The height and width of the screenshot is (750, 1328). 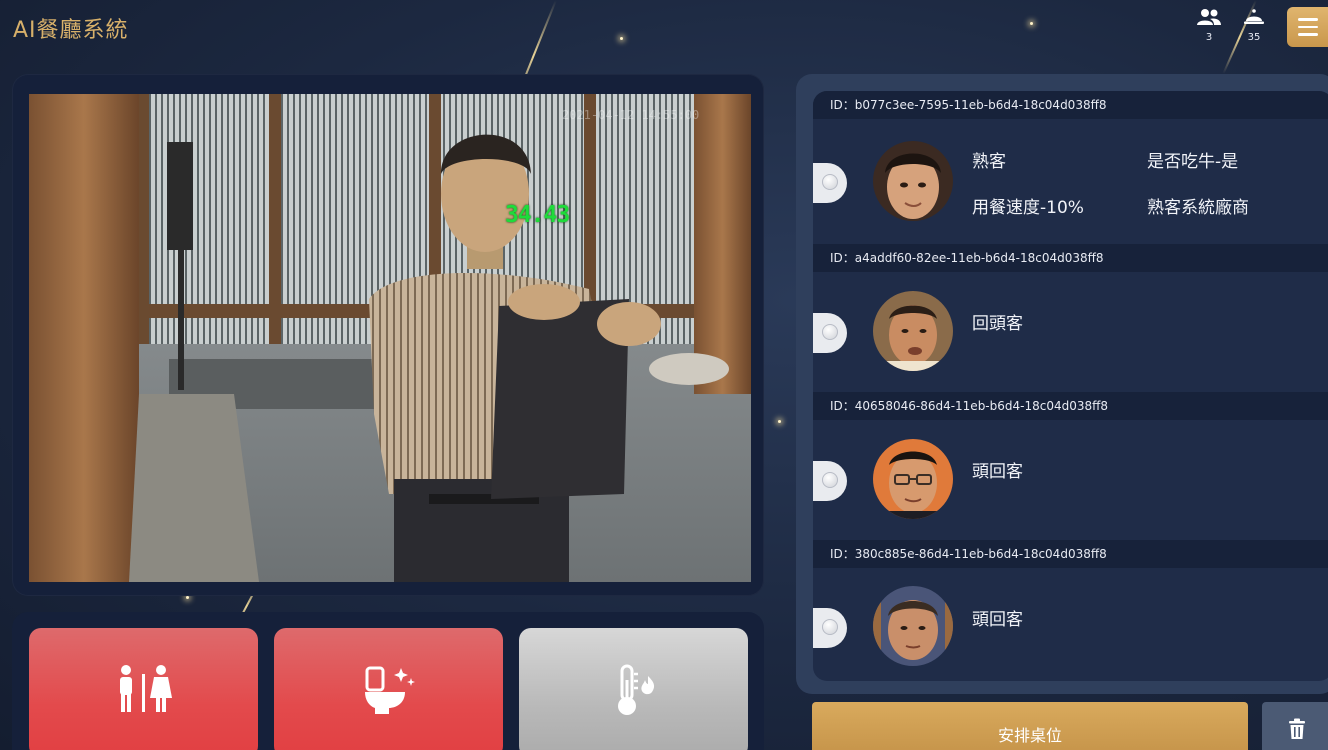 I want to click on customer-id-bar: ID：a4addf60-82ee-11eb-b6d4-18c04d038ff8, so click(x=1070, y=258).